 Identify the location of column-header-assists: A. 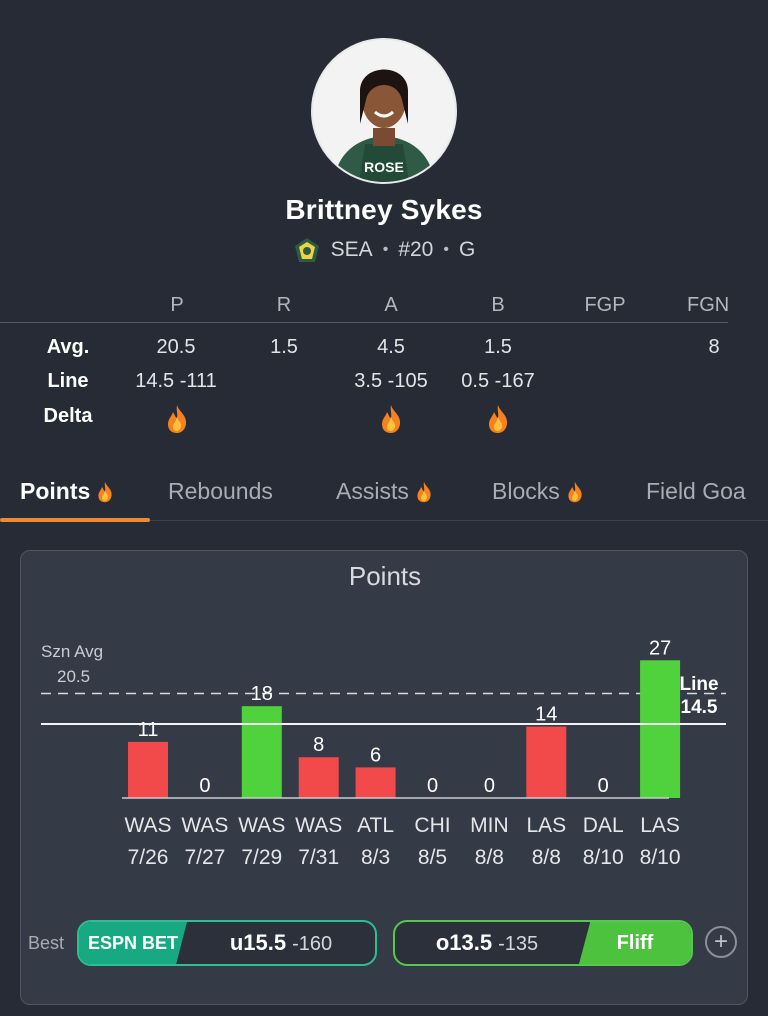
(391, 305).